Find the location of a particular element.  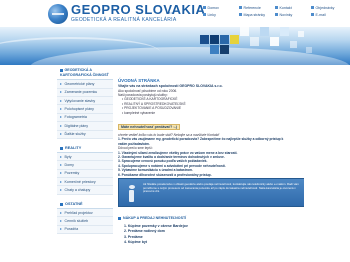

banner-arc is located at coordinates (80, 51).